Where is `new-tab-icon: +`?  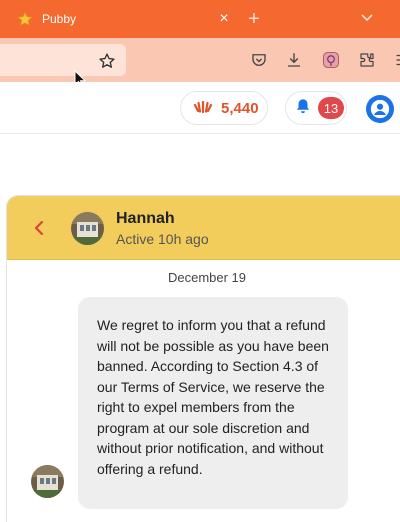
new-tab-icon: + is located at coordinates (254, 19).